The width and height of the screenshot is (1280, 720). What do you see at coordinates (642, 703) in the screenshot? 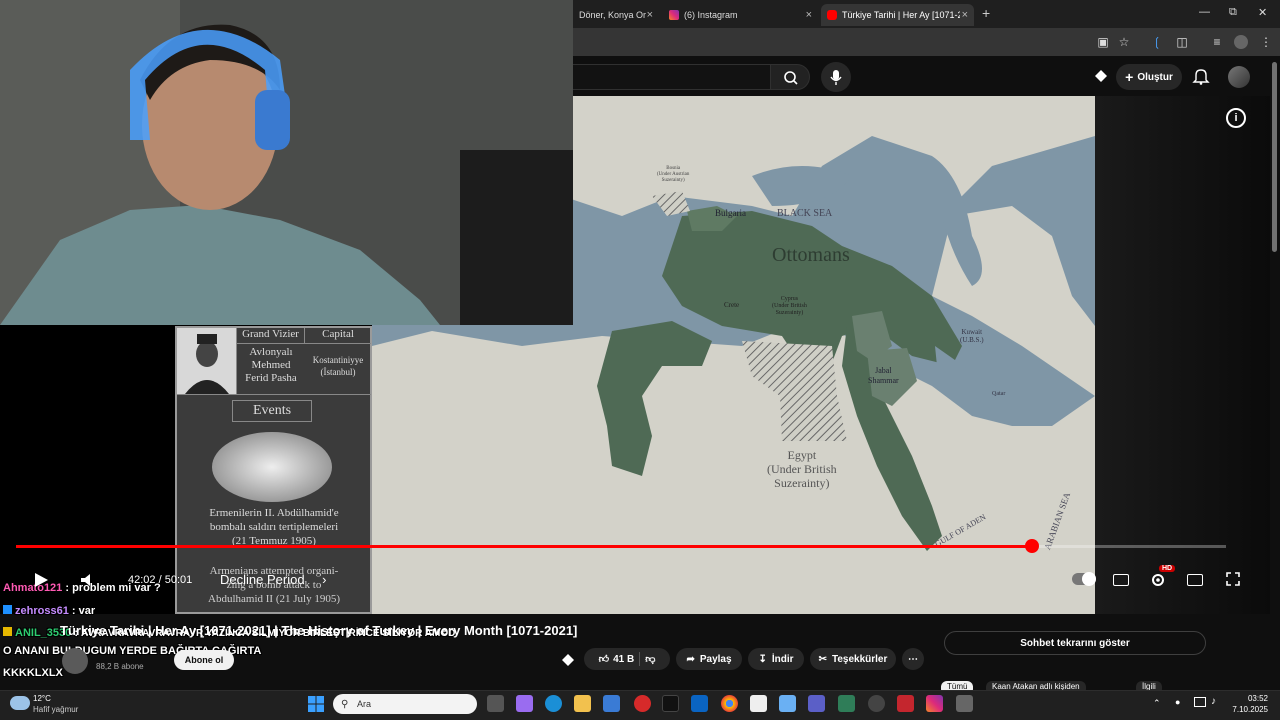
I see `opera-icon` at bounding box center [642, 703].